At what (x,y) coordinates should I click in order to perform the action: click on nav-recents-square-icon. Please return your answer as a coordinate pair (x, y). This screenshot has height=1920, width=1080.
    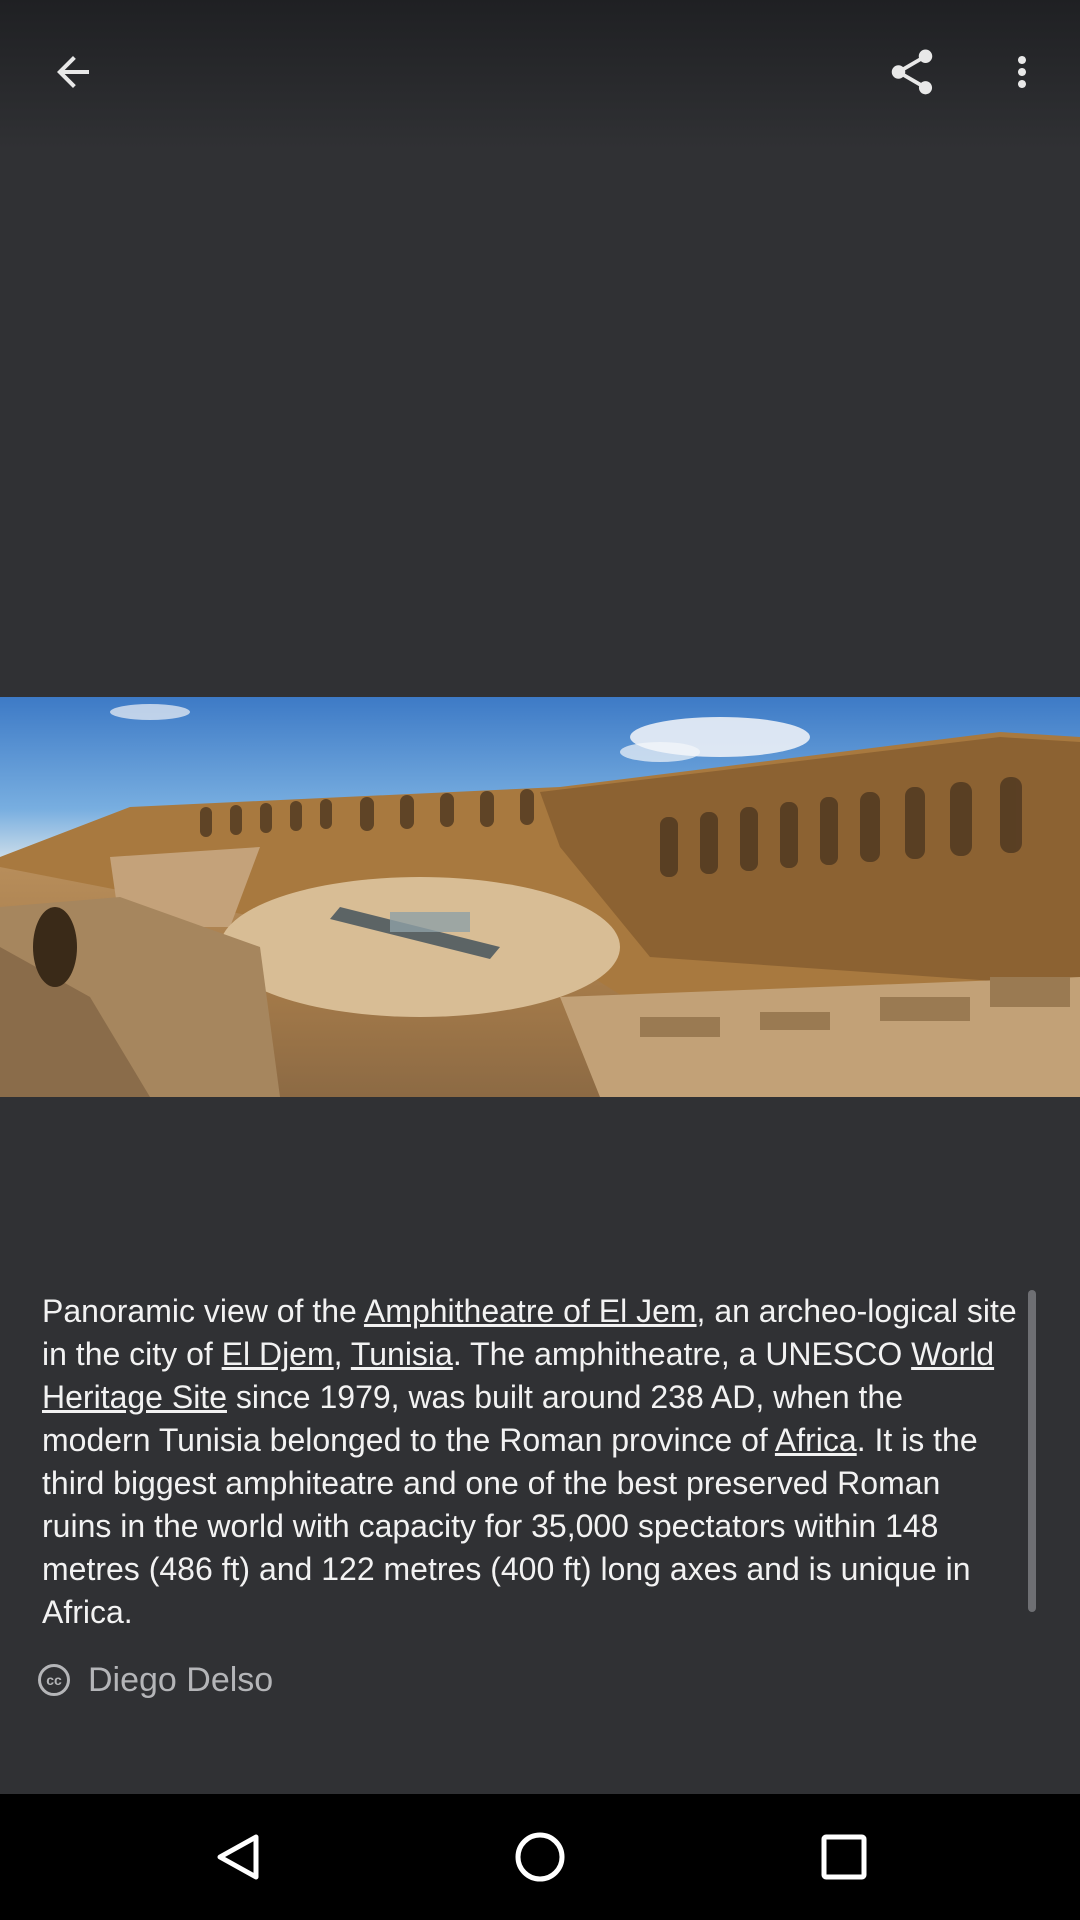
    Looking at the image, I should click on (844, 1857).